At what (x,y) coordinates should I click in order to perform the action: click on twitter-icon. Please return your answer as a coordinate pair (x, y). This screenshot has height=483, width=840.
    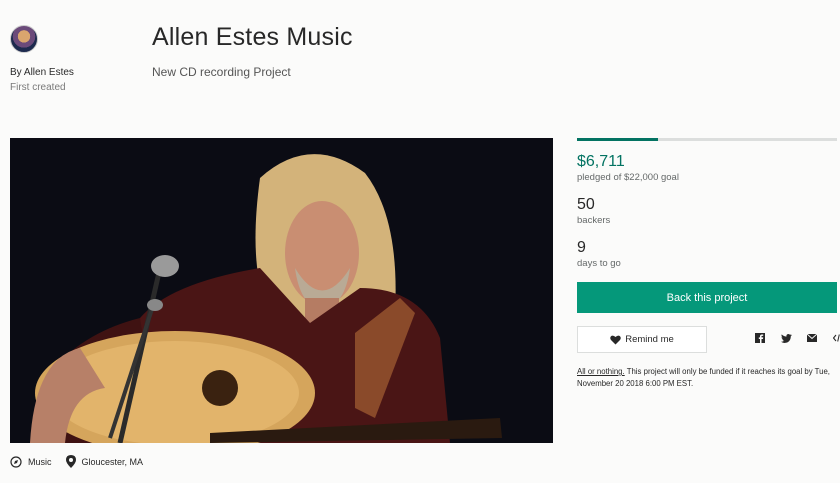
    Looking at the image, I should click on (786, 338).